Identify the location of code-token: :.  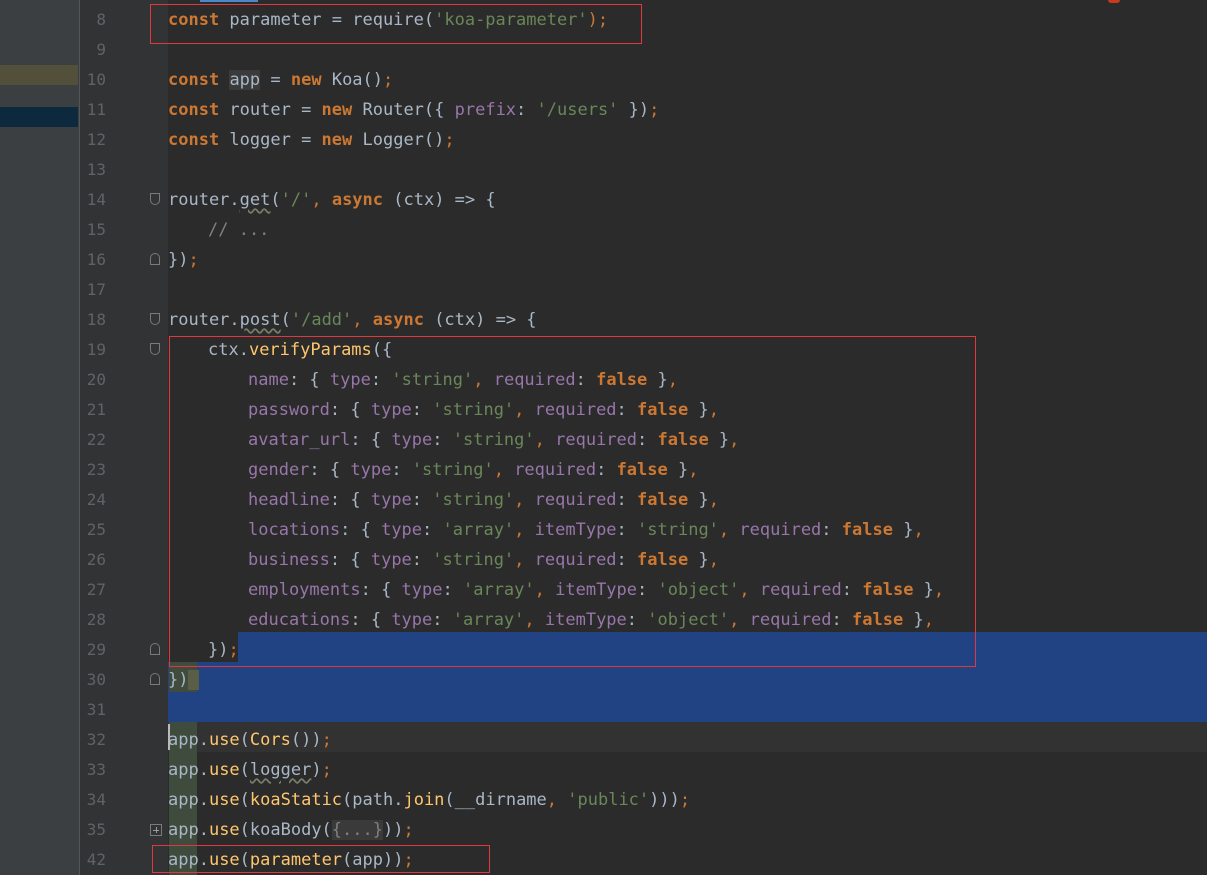
(526, 110).